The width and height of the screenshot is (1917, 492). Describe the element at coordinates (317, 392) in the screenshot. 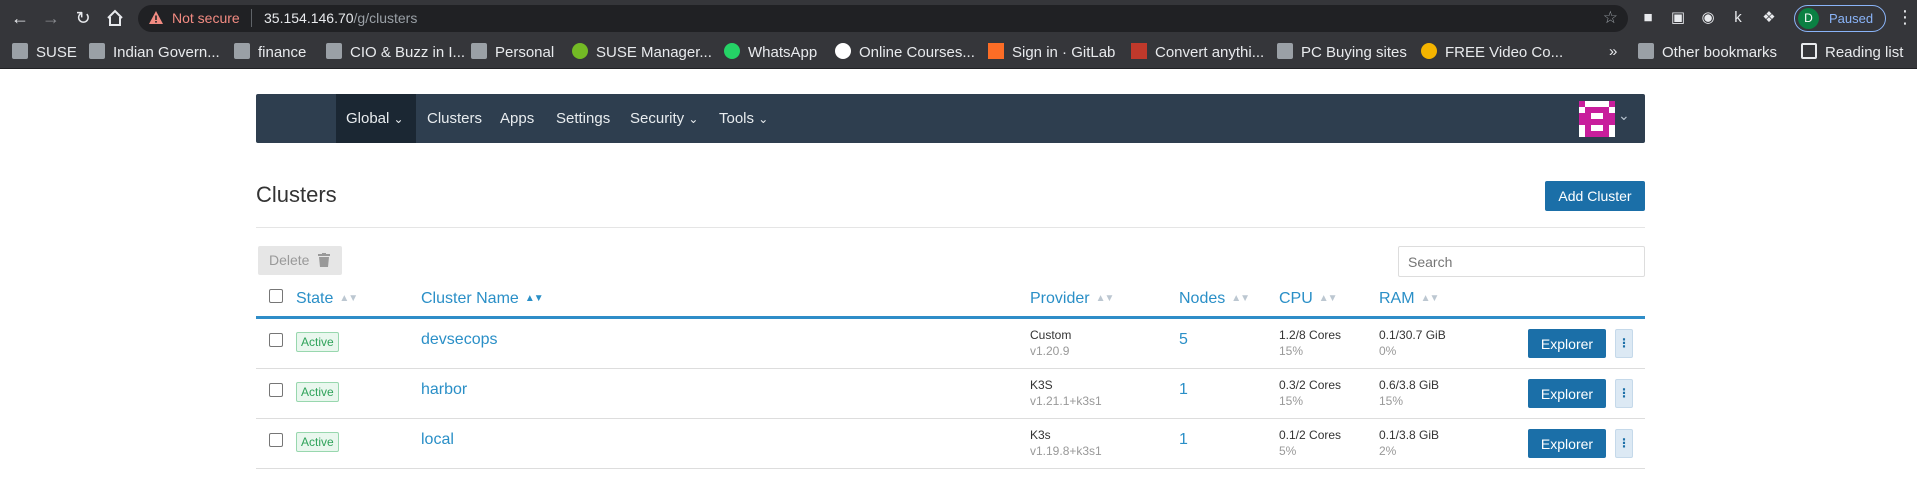

I see `status-badge: Active` at that location.